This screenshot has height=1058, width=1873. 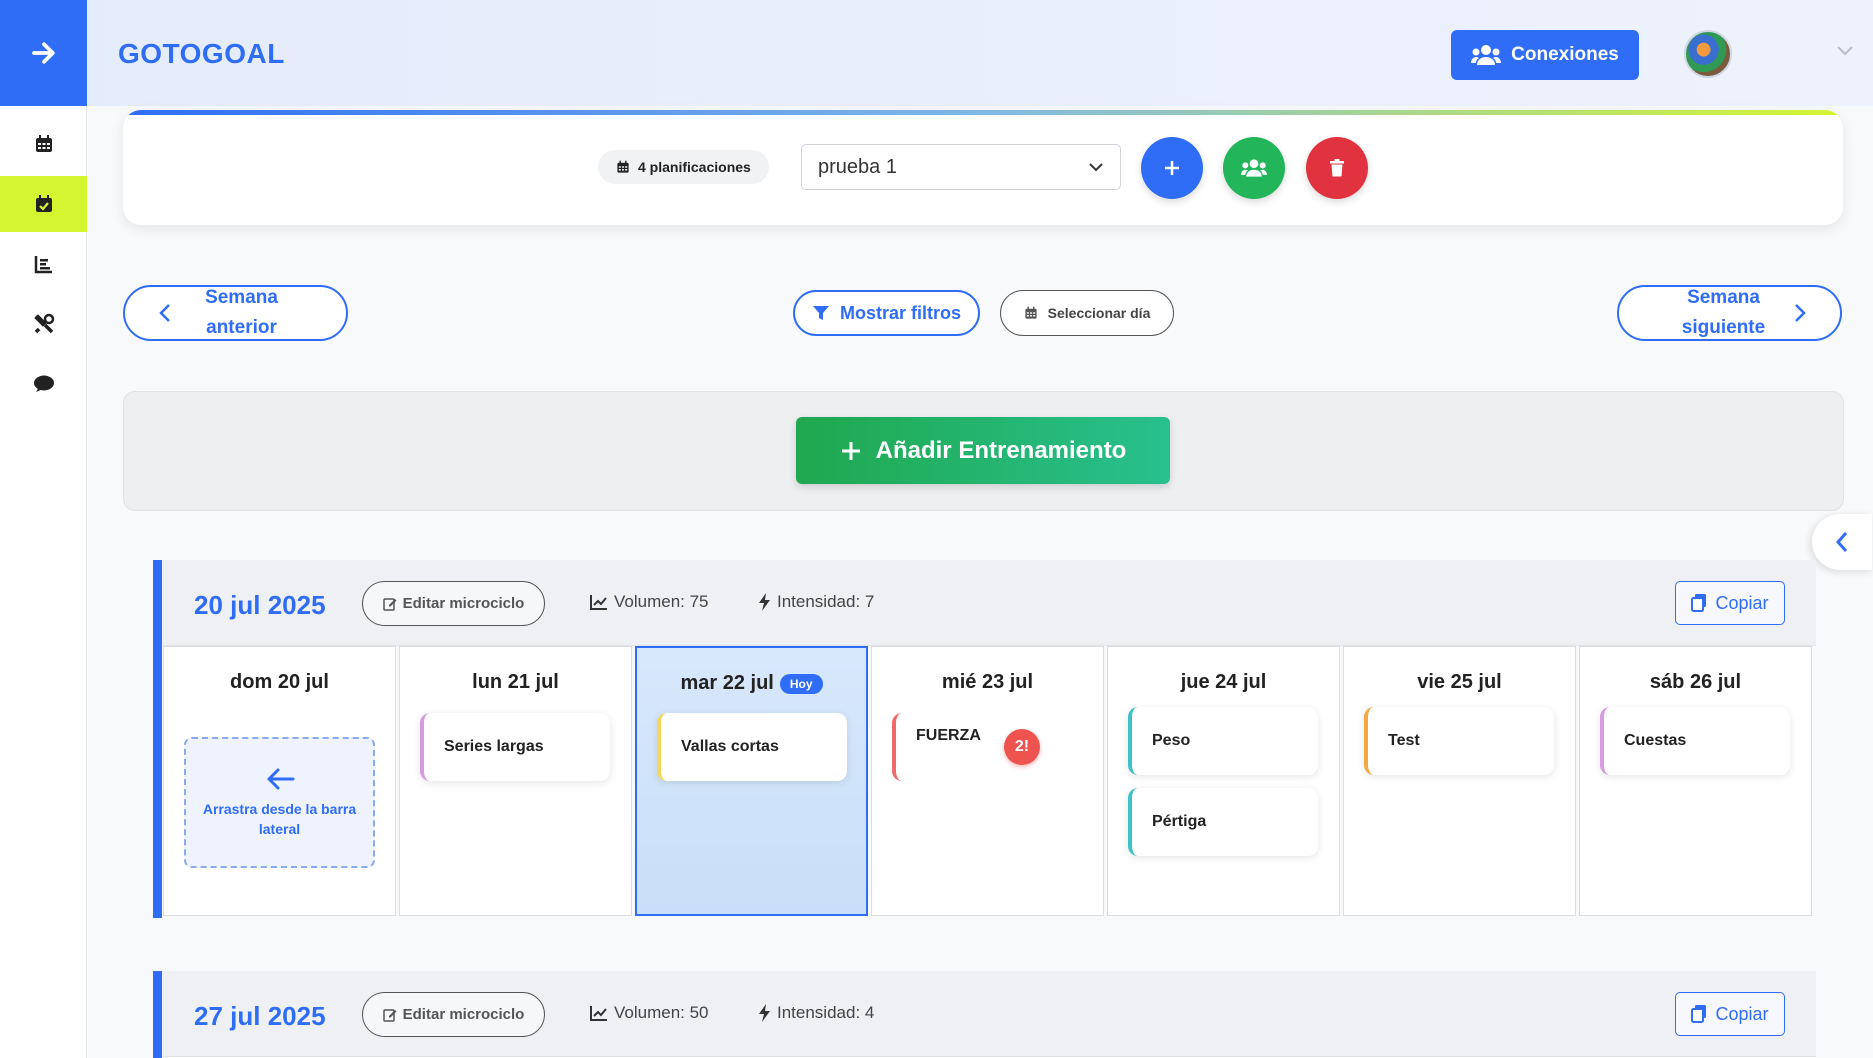 What do you see at coordinates (961, 167) in the screenshot?
I see `planning-select: prueba 1` at bounding box center [961, 167].